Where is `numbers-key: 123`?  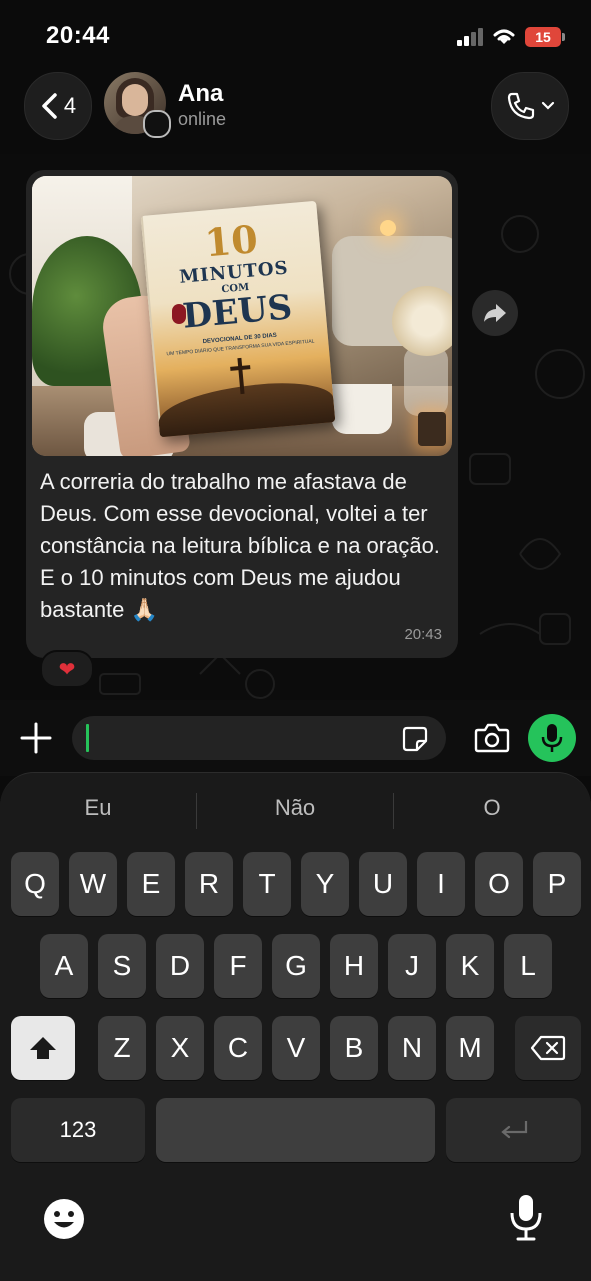 numbers-key: 123 is located at coordinates (78, 1130).